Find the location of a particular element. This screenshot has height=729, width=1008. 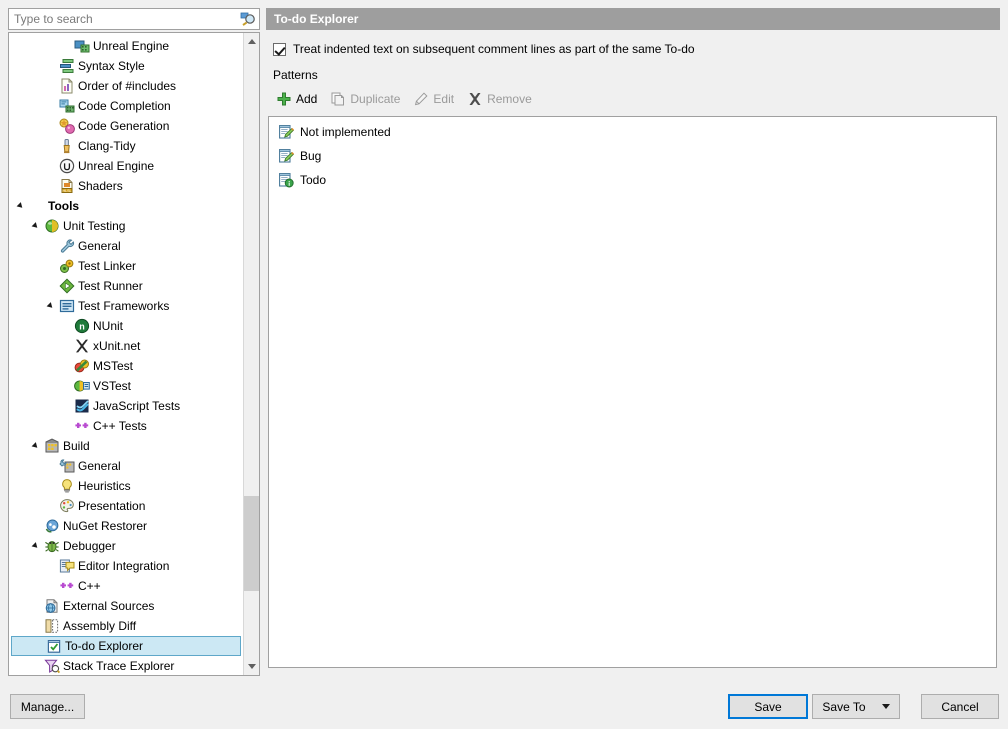

pattern-list-item-label: Not implemented is located at coordinates (345, 132).